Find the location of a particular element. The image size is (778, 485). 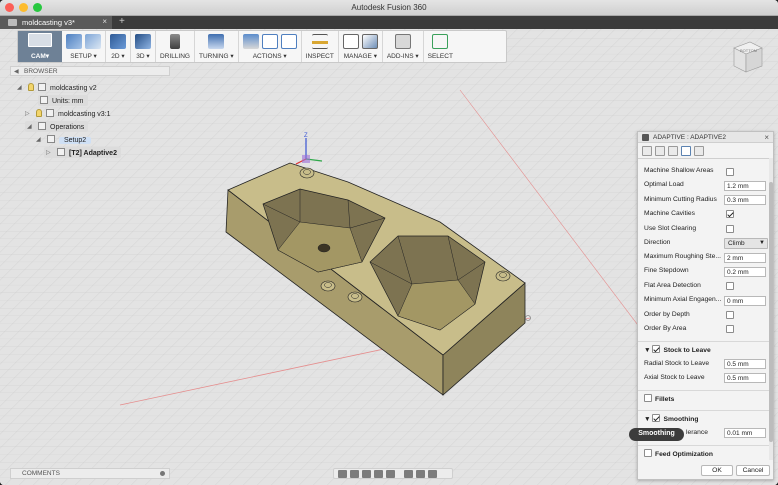

order-by-area-checkbox is located at coordinates (730, 329).